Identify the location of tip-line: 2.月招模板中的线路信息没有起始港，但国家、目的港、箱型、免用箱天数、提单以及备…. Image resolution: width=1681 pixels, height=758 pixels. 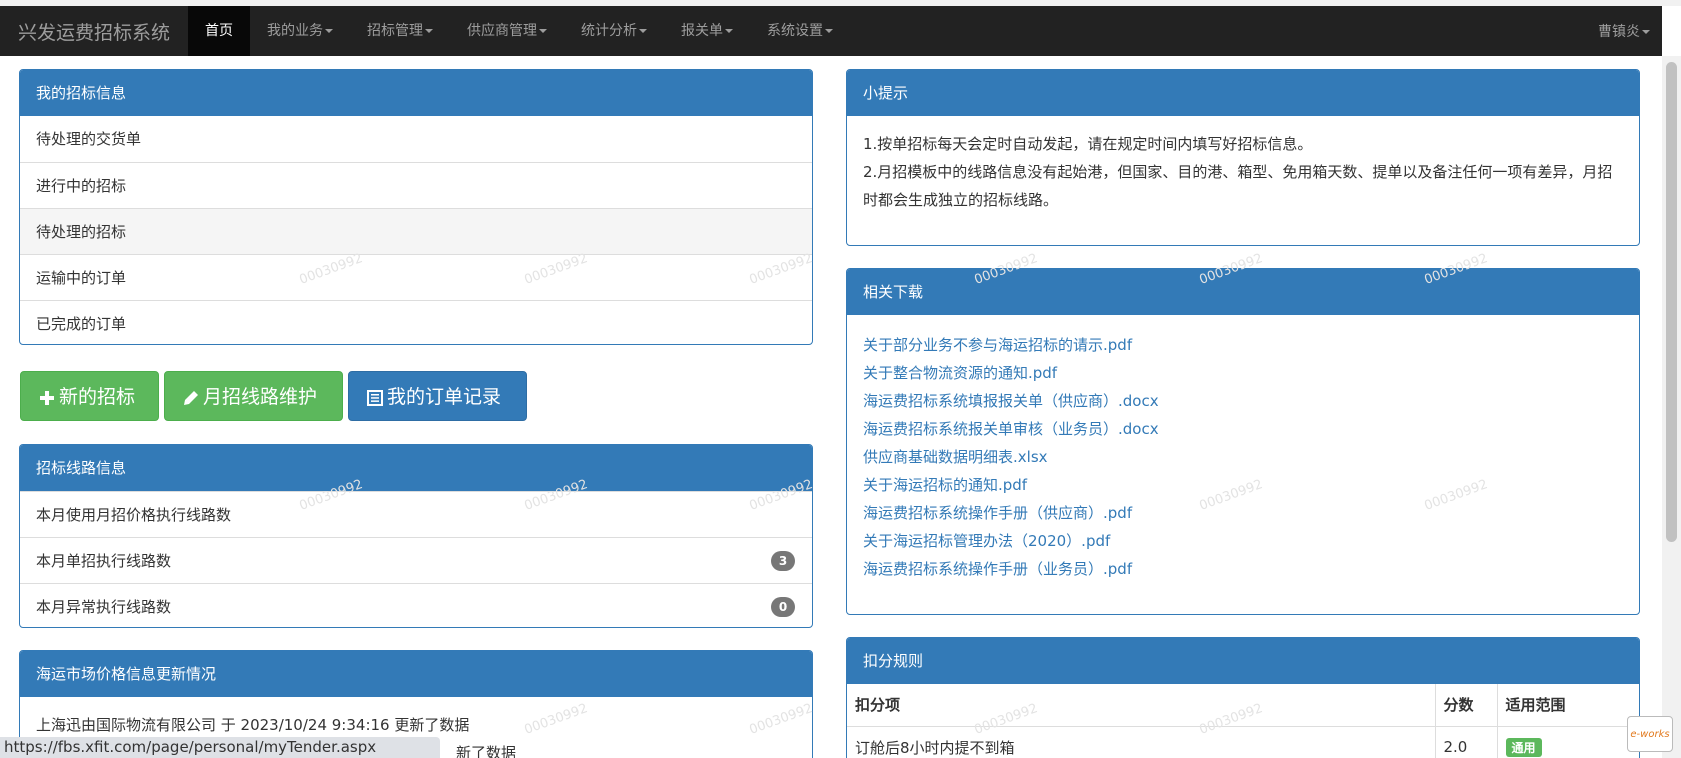
(1238, 186).